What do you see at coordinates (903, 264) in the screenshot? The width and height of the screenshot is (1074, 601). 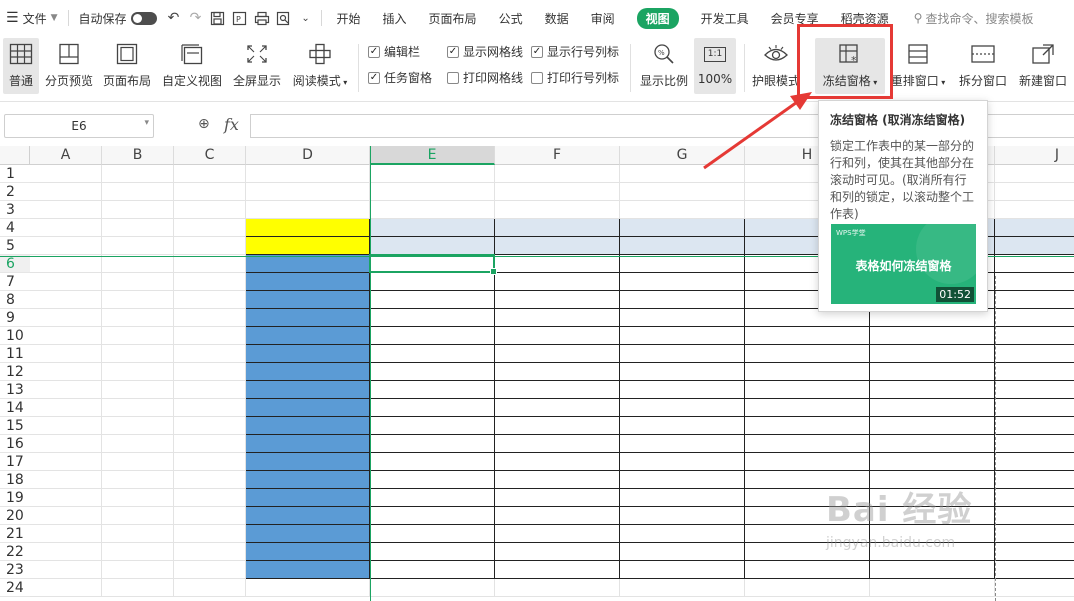 I see `tooltip-video-thumbnail: WPS学堂 表格如何冻结窗格 01:52` at bounding box center [903, 264].